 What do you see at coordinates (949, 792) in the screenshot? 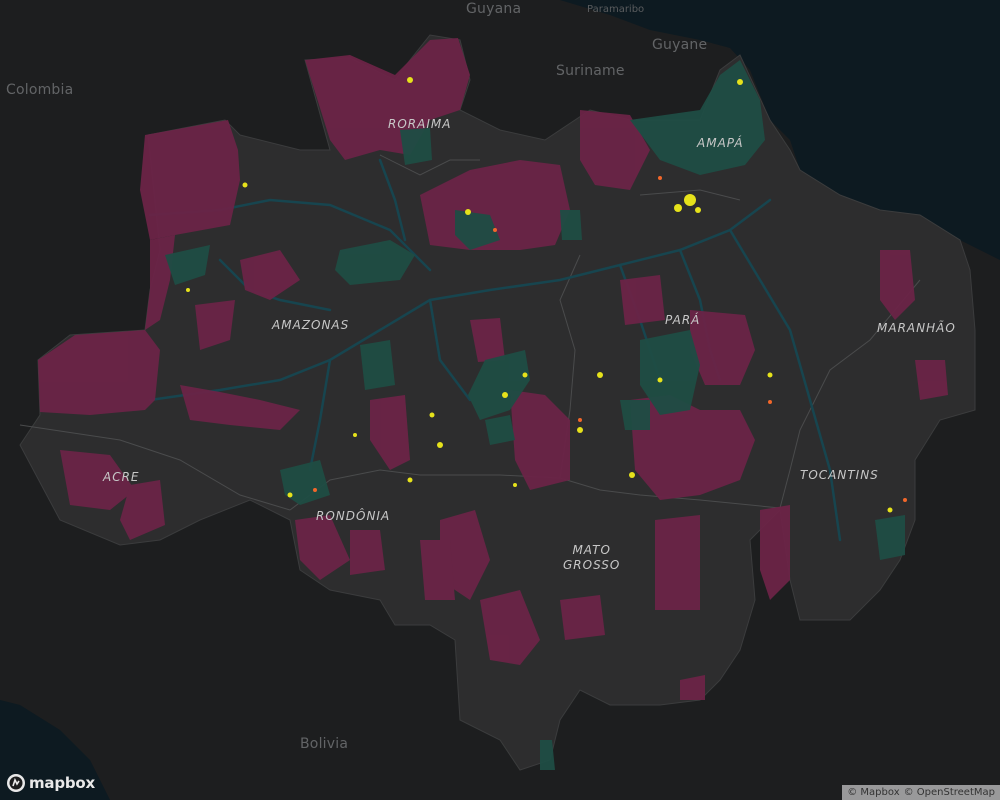
I see `attribution-osm-link: © OpenStreetMap` at bounding box center [949, 792].